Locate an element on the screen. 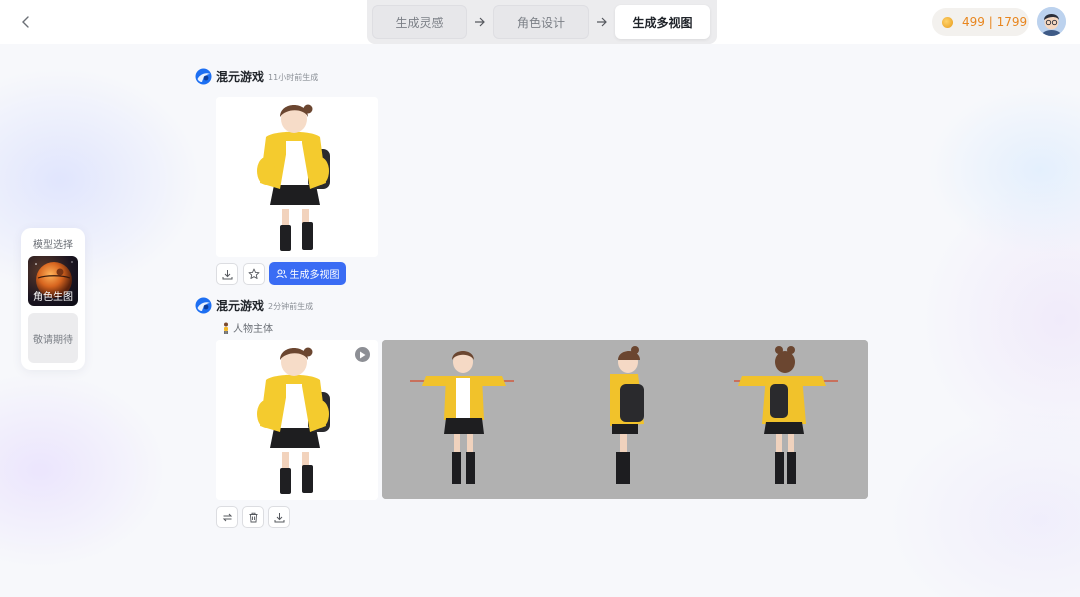 The height and width of the screenshot is (597, 1080). chevron-left-icon is located at coordinates (25, 22).